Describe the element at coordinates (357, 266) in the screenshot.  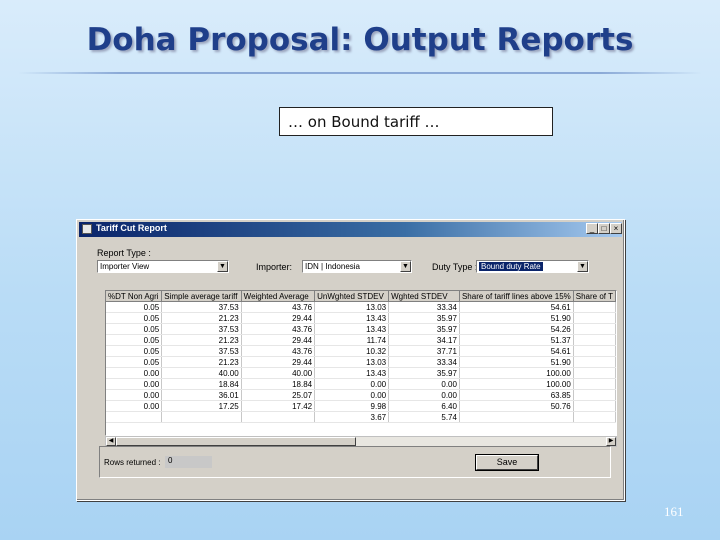
I see `importer-select: IDN | Indonesia ▼` at that location.